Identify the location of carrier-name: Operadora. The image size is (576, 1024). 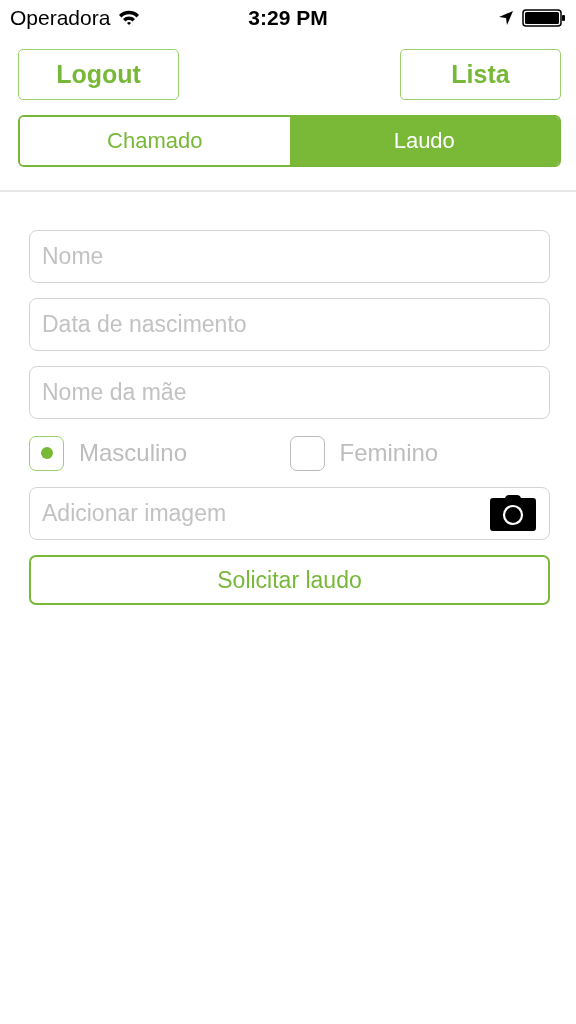
(60, 18).